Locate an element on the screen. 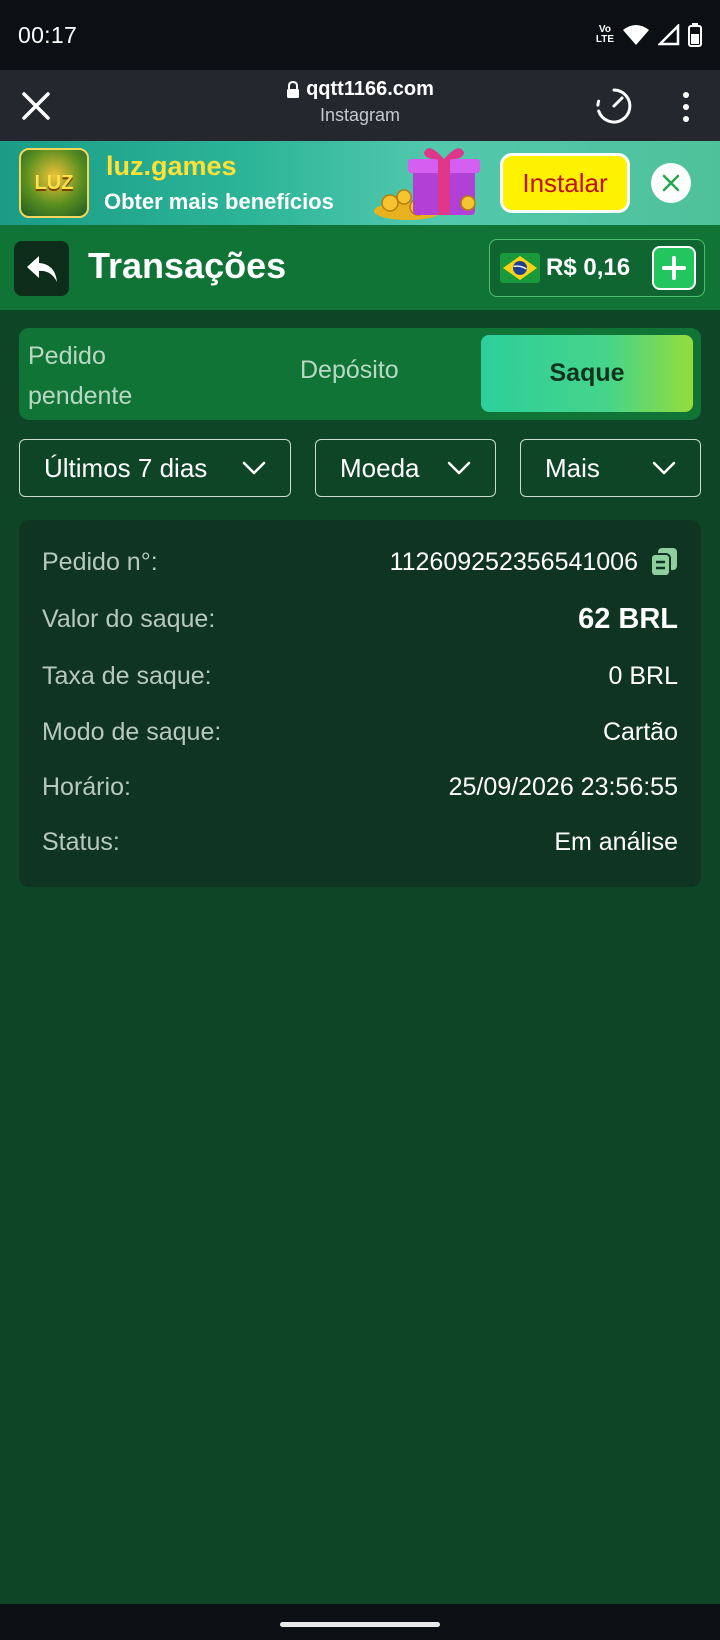  row-label: Valor do saque: is located at coordinates (129, 618).